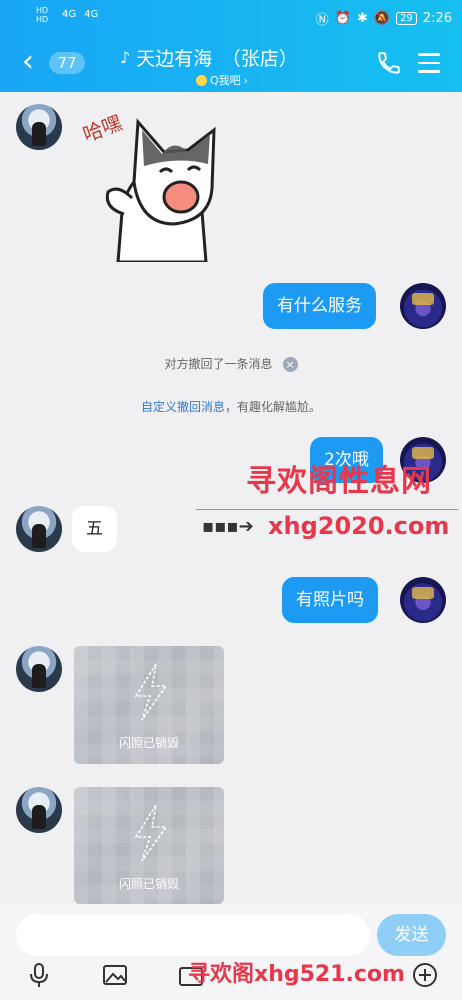 The height and width of the screenshot is (1000, 462). What do you see at coordinates (125, 57) in the screenshot?
I see `ear-icon: ♪` at bounding box center [125, 57].